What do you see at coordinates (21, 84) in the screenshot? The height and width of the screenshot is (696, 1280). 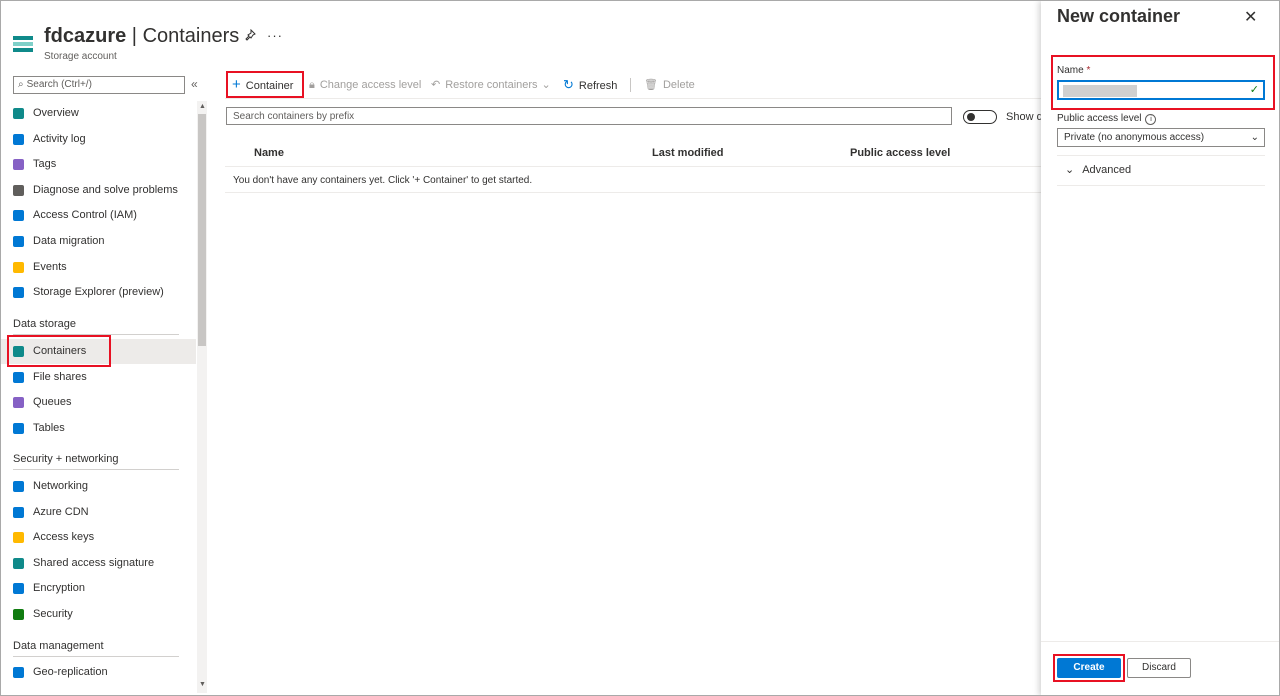 I see `search-icon: ⌕` at bounding box center [21, 84].